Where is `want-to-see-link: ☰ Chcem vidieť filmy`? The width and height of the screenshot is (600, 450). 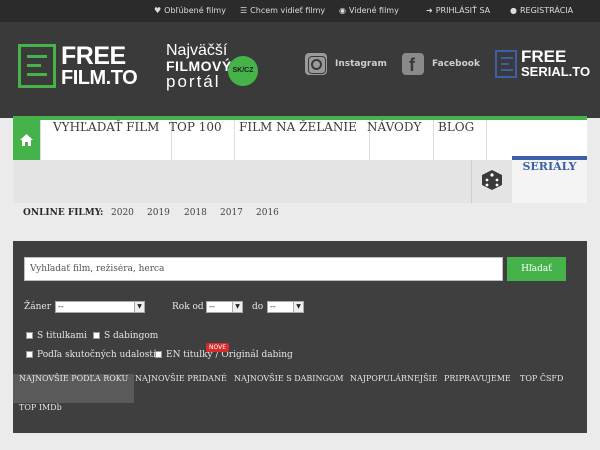
want-to-see-link: ☰ Chcem vidieť filmy is located at coordinates (282, 10).